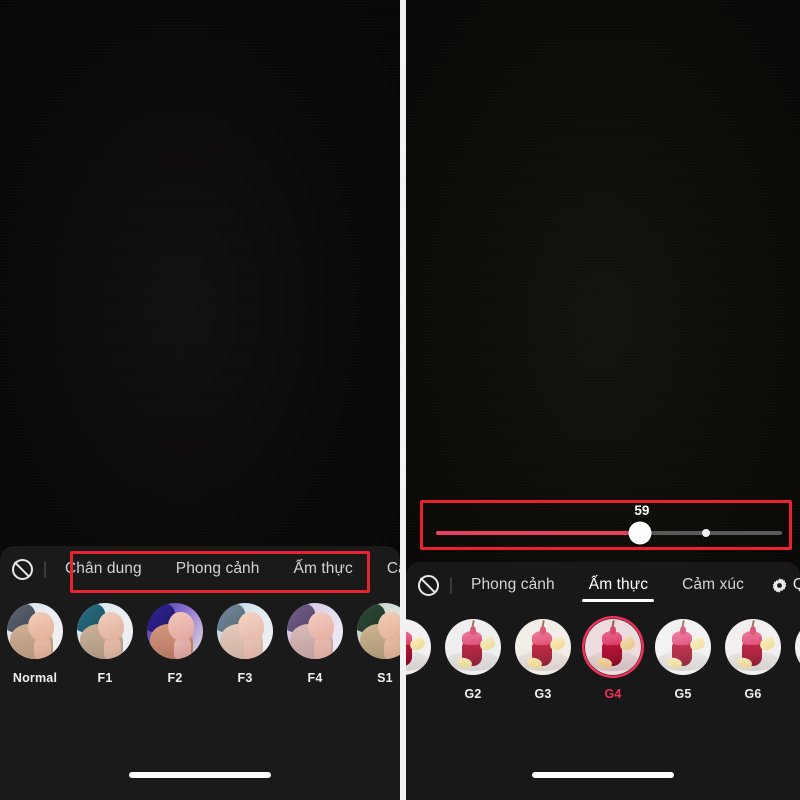 Image resolution: width=800 pixels, height=800 pixels. I want to click on filter-item-g1-partial, so click(422, 651).